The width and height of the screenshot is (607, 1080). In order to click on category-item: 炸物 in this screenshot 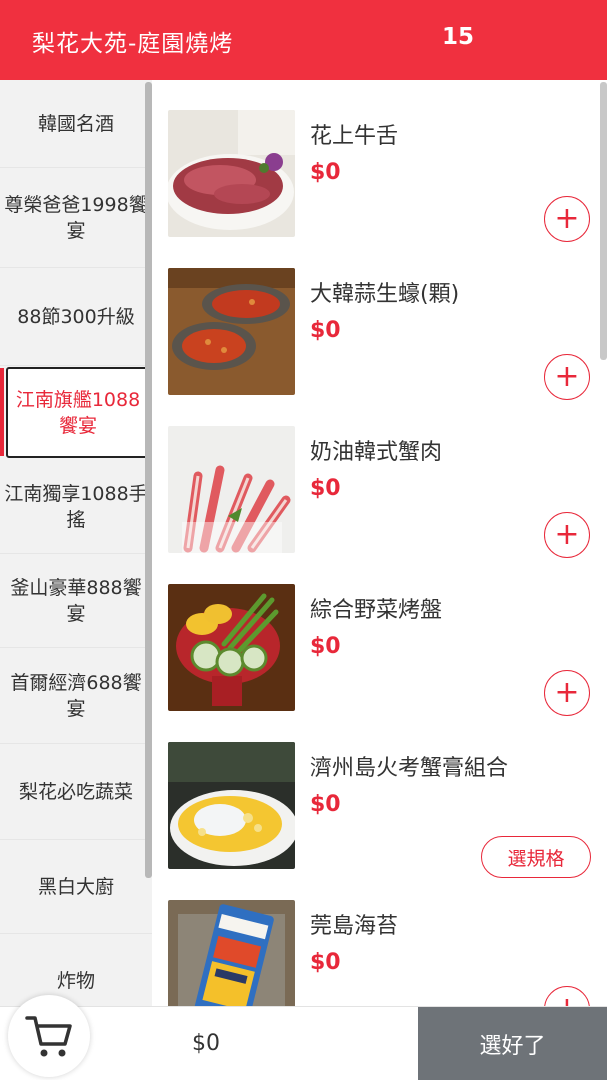, I will do `click(76, 970)`.